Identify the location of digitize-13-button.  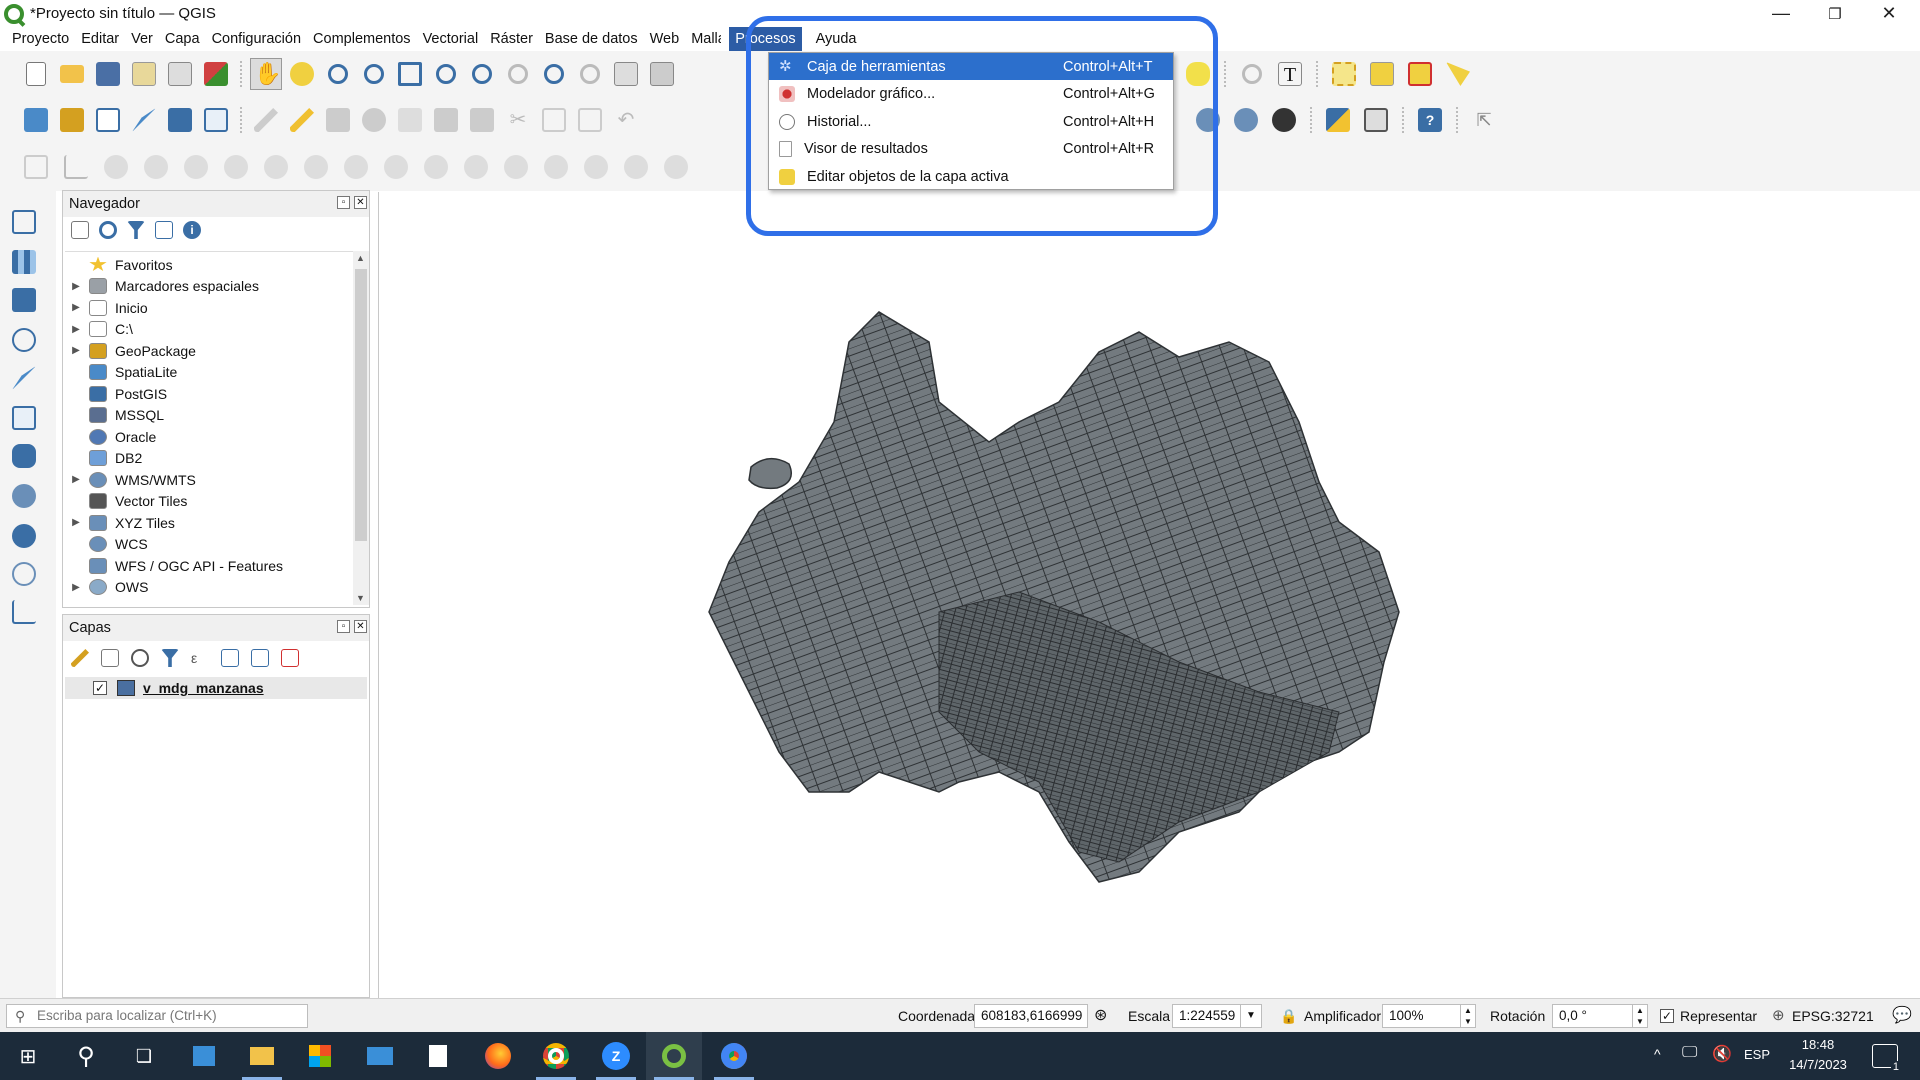
(516, 167).